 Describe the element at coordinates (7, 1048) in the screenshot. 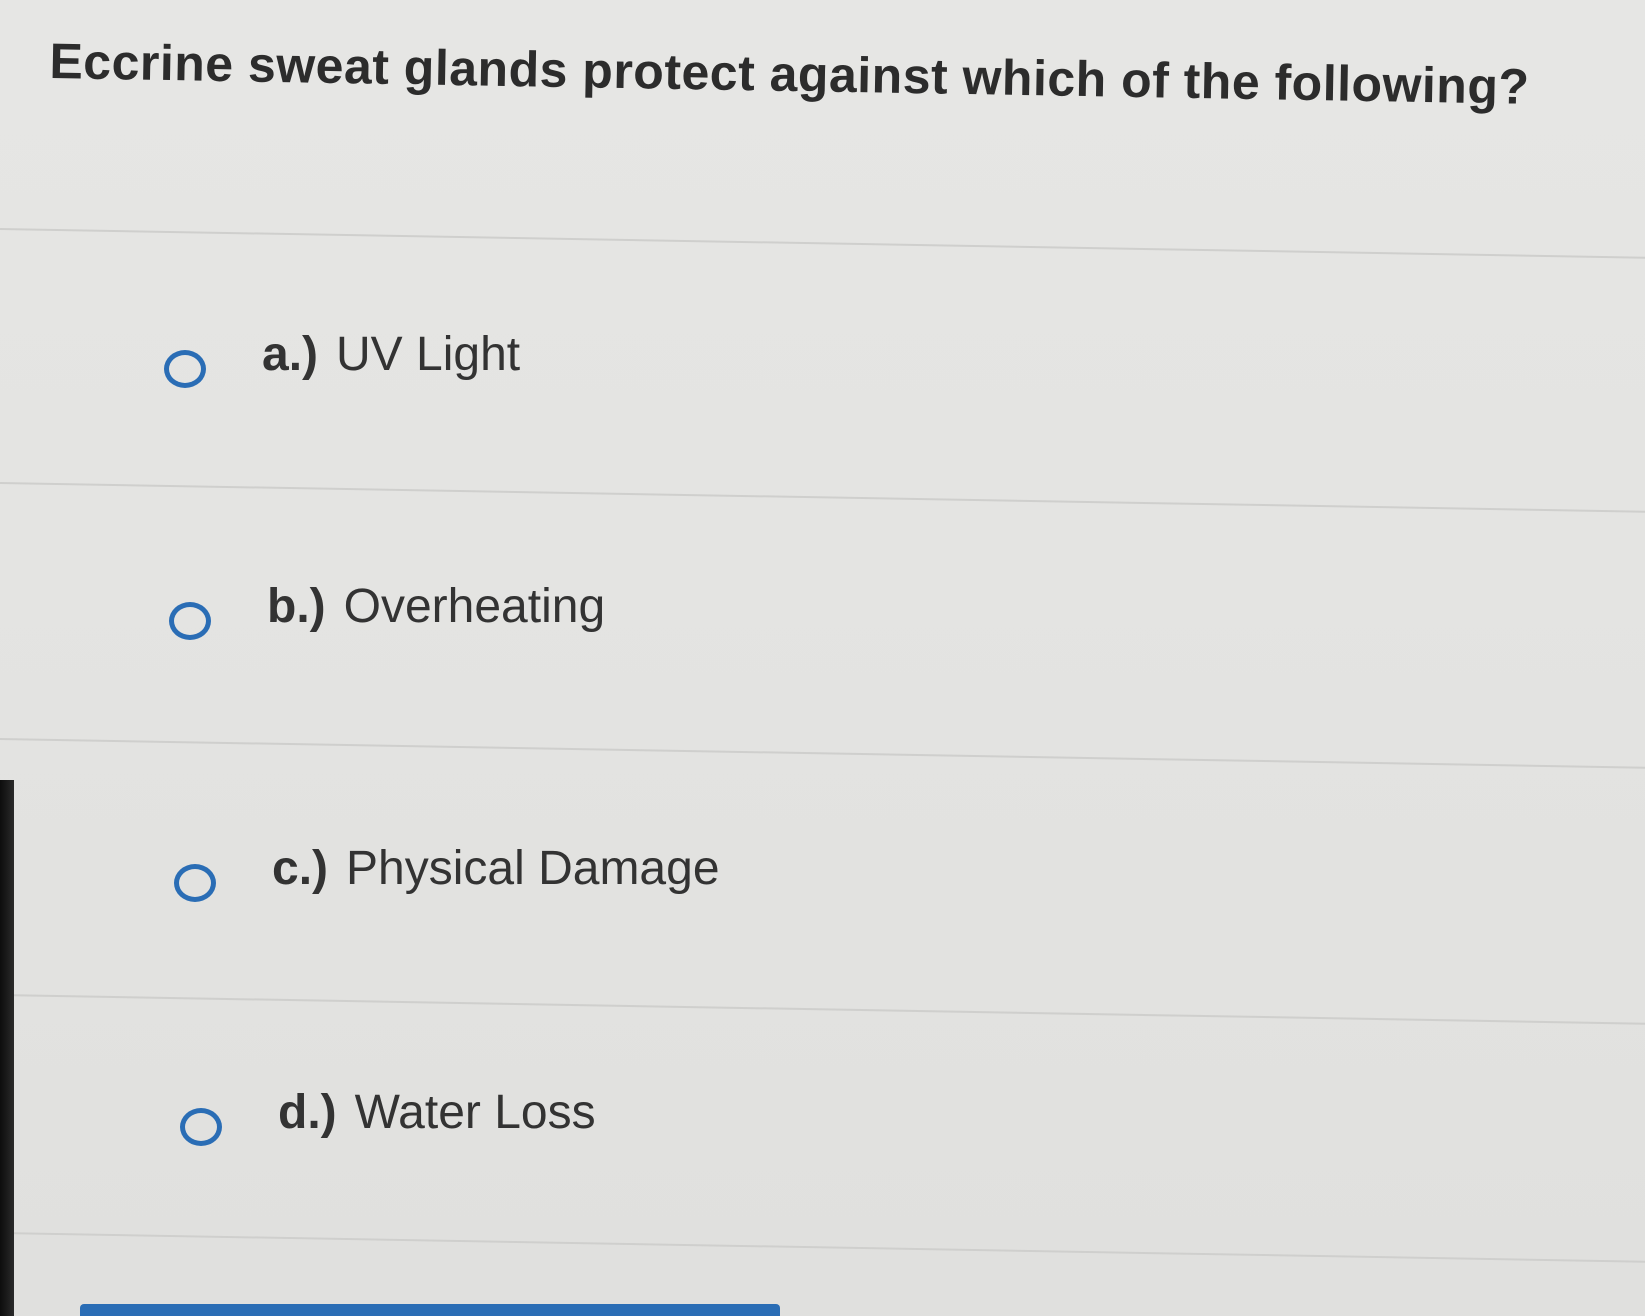

I see `monitor-bezel` at that location.